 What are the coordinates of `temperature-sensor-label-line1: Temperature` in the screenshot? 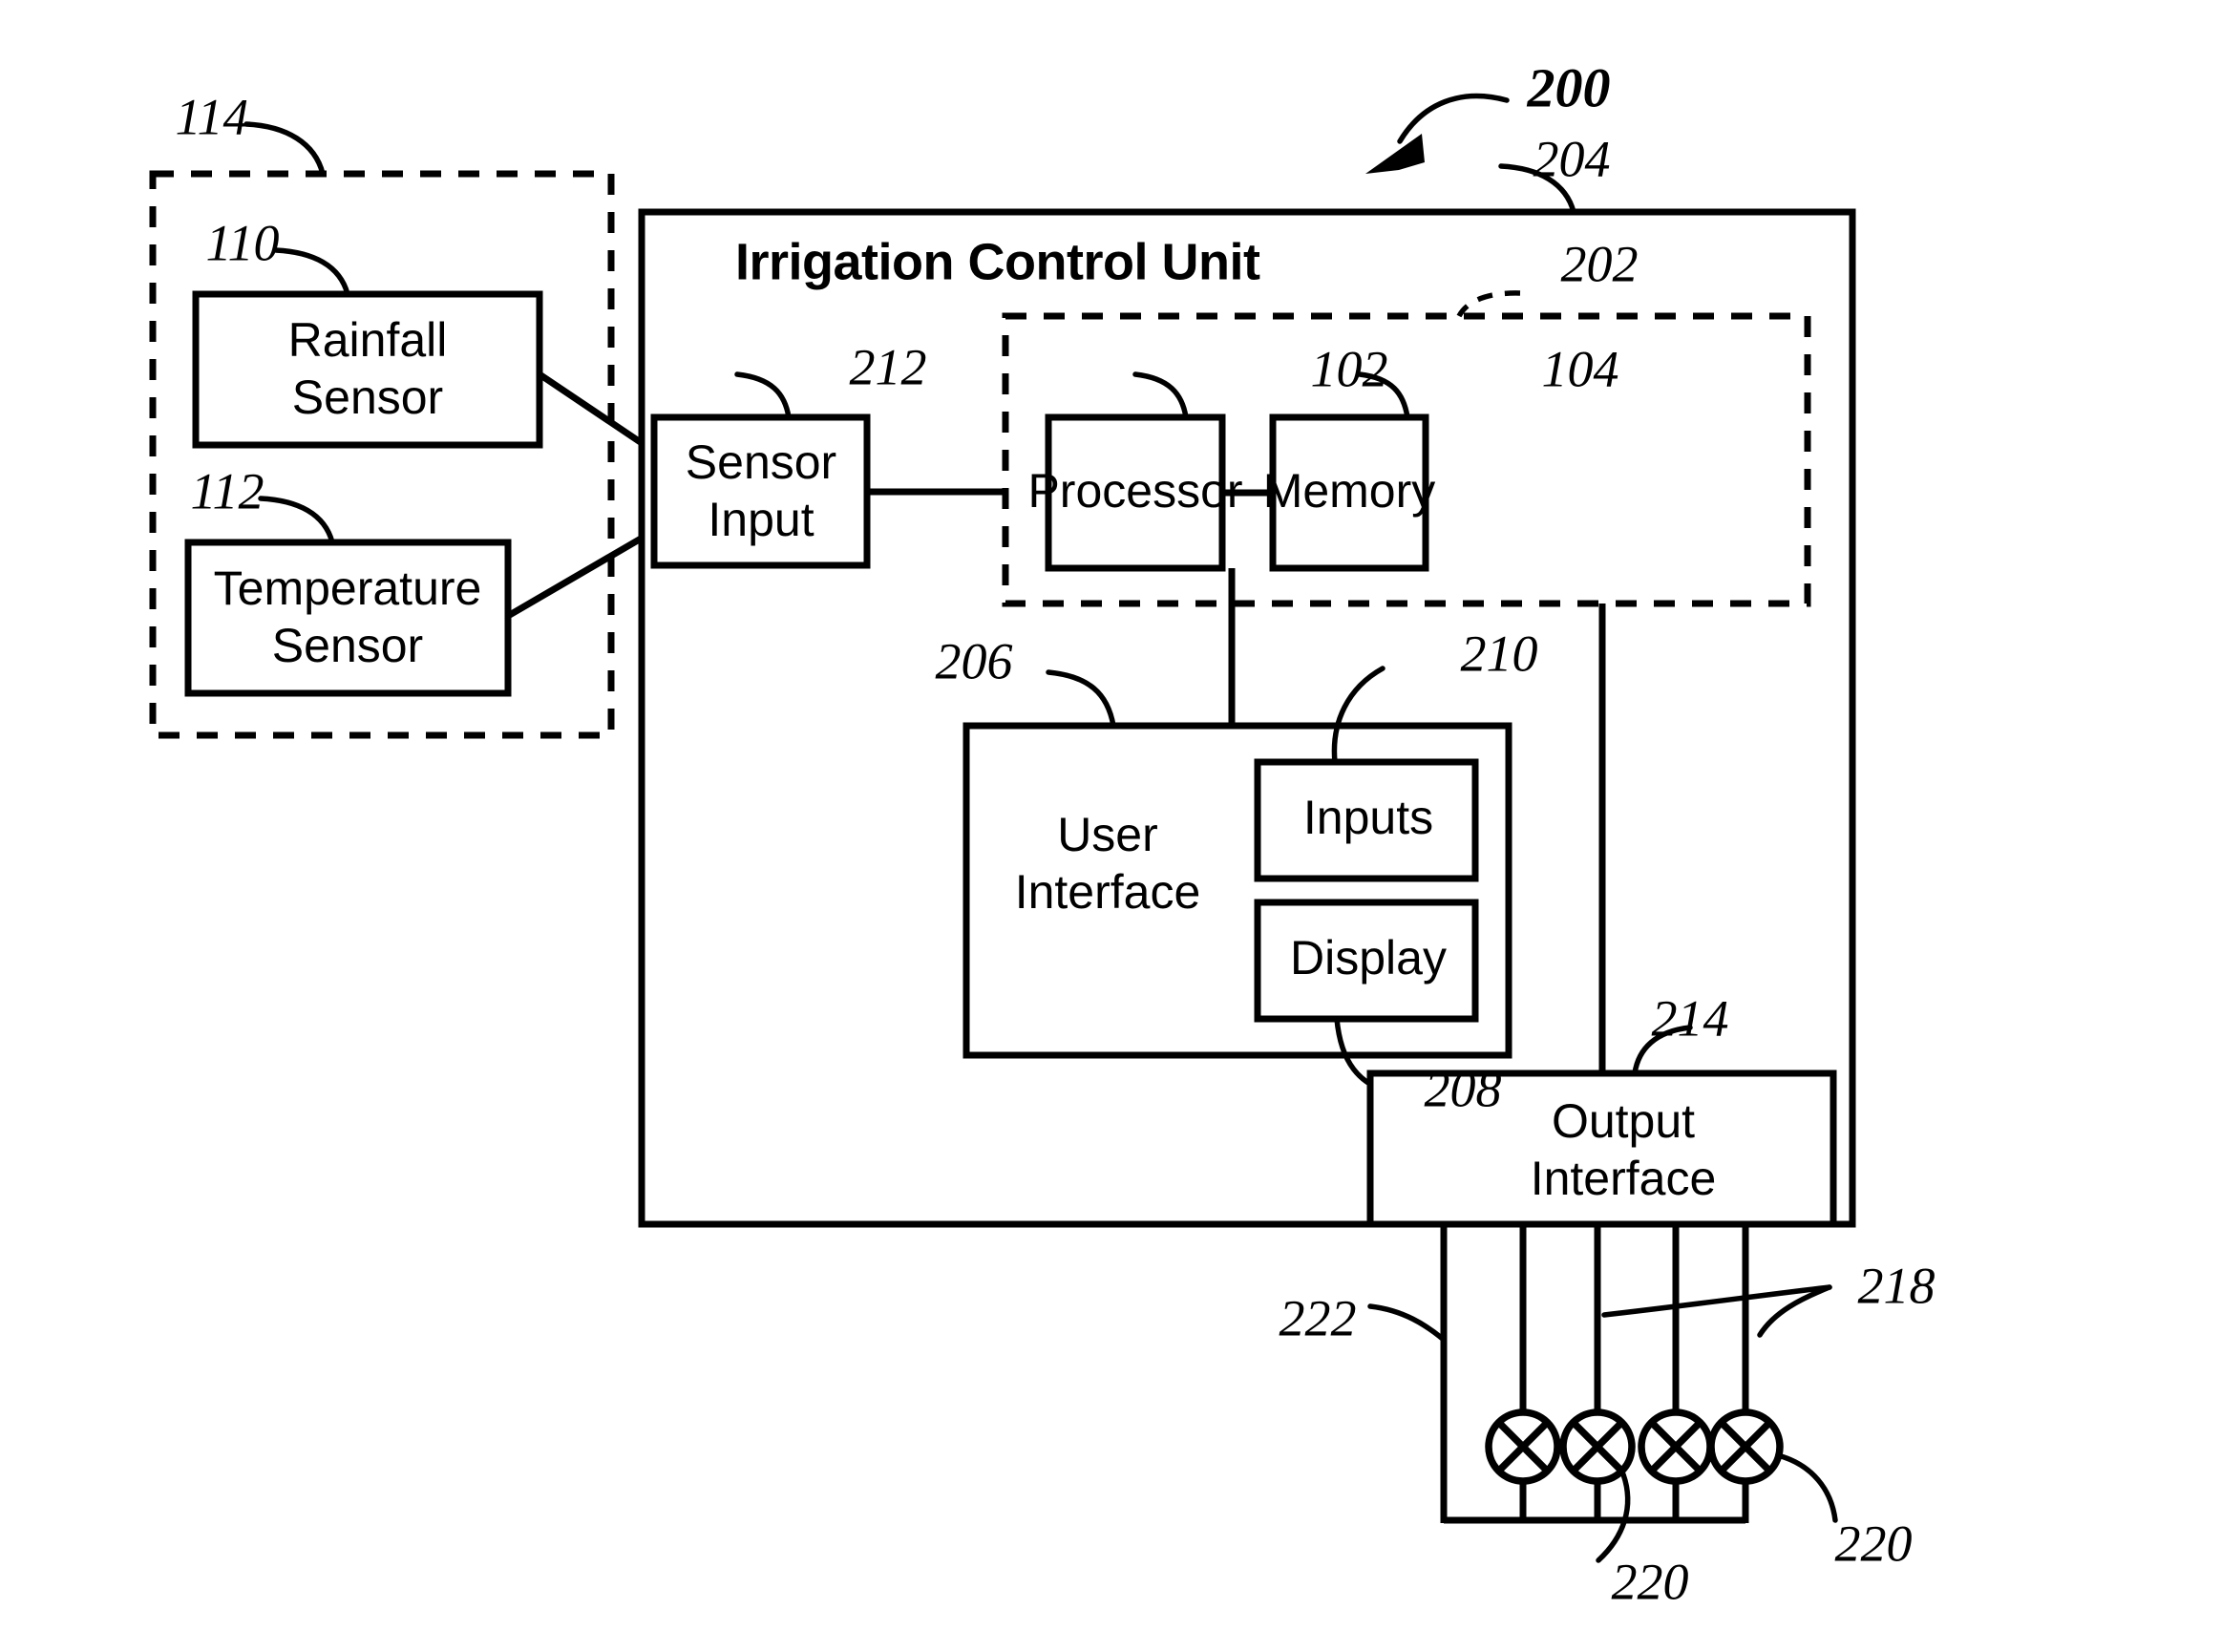 It's located at (348, 588).